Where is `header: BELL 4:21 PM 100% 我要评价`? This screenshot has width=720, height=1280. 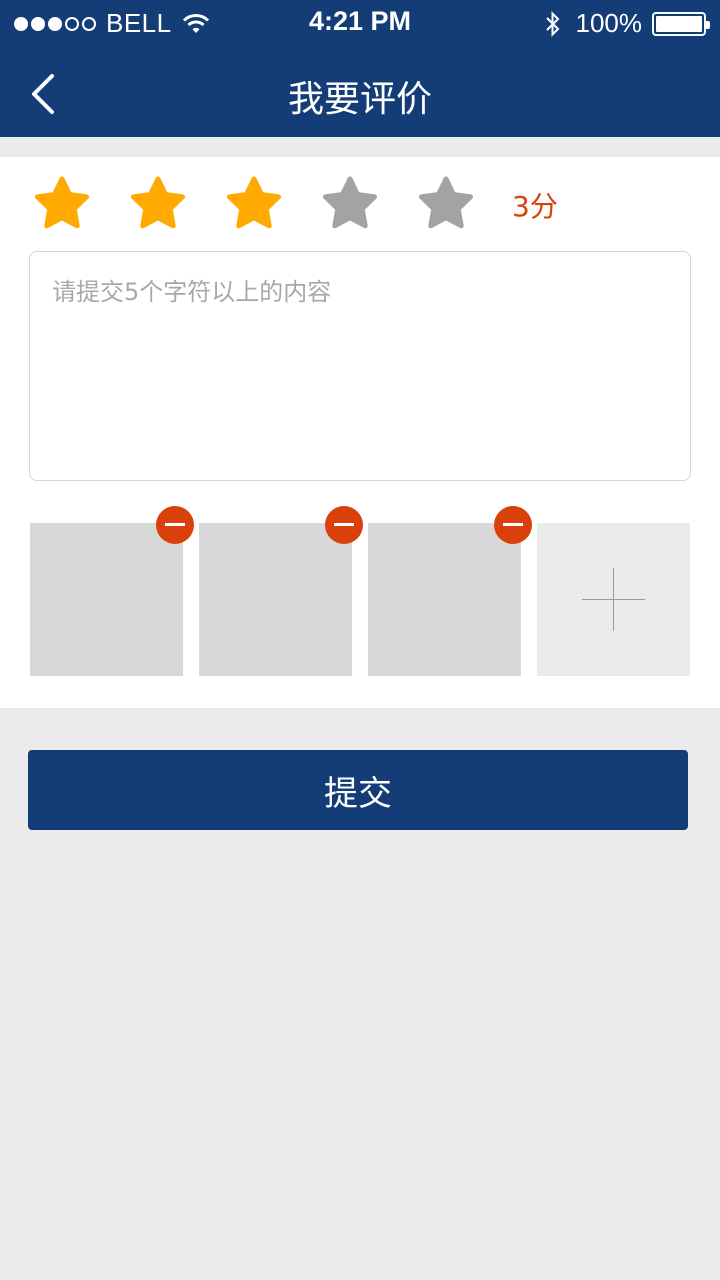 header: BELL 4:21 PM 100% 我要评价 is located at coordinates (360, 68).